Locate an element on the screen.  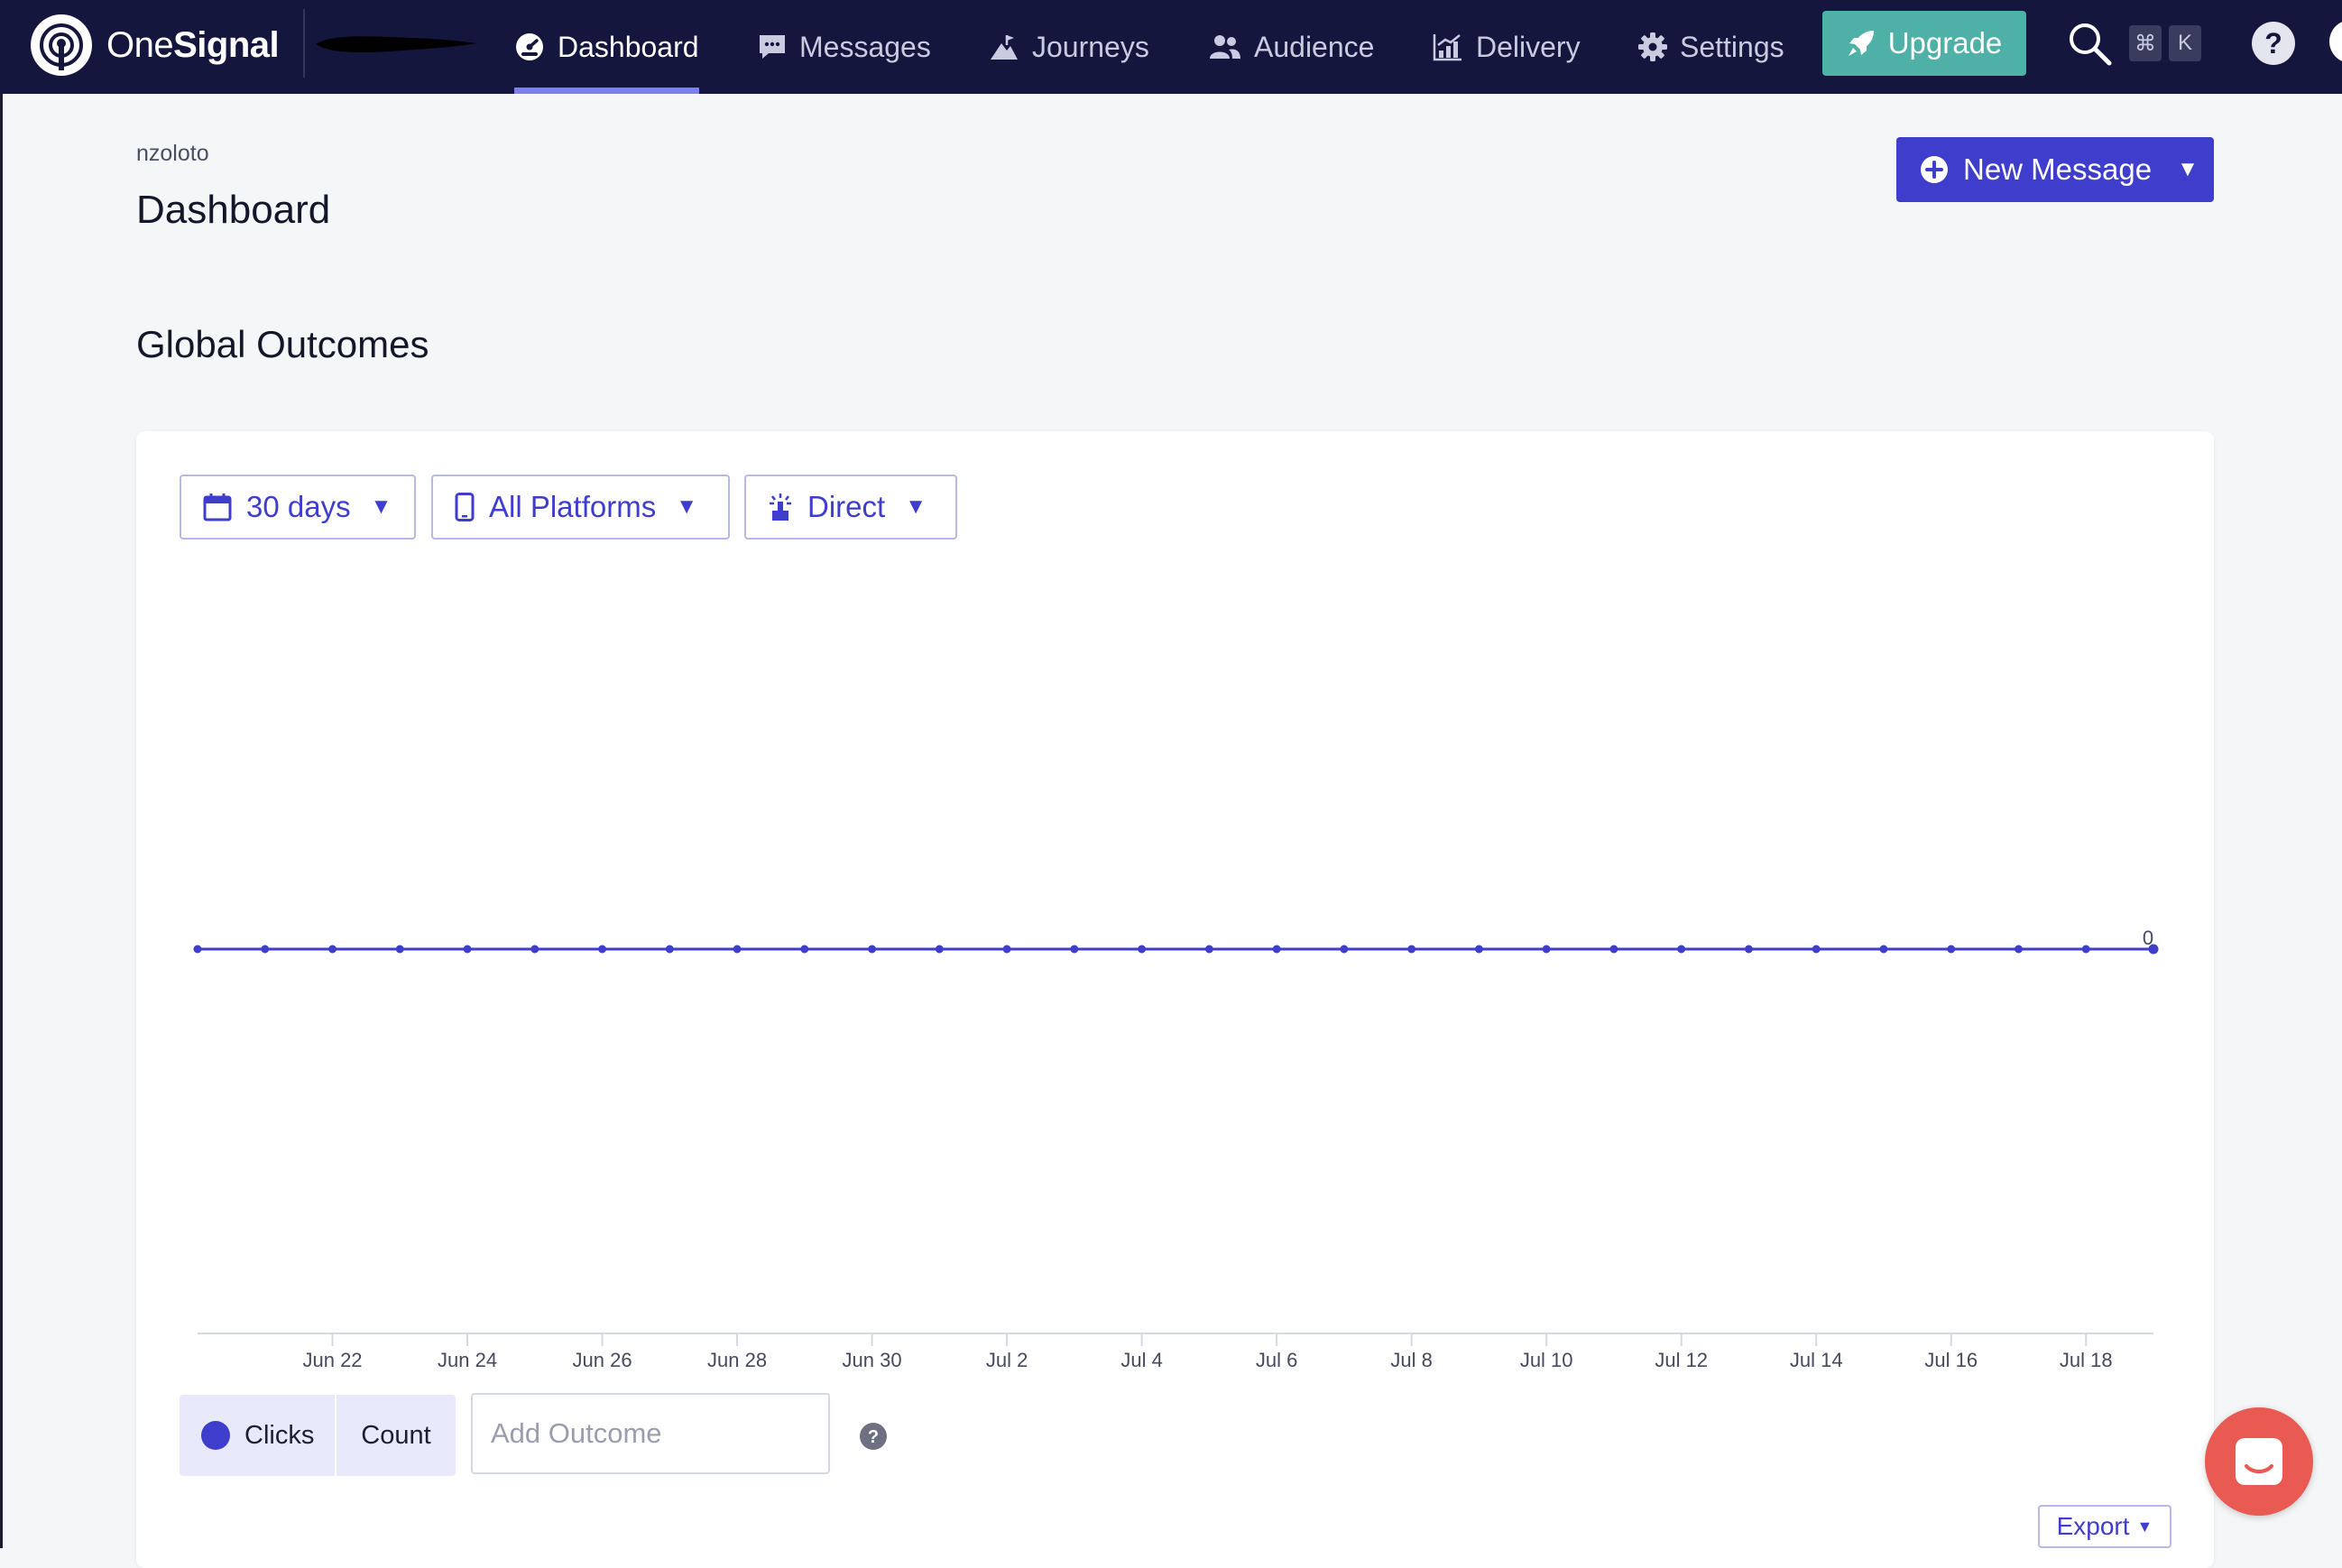
legend-metric-label: Count is located at coordinates (396, 1435).